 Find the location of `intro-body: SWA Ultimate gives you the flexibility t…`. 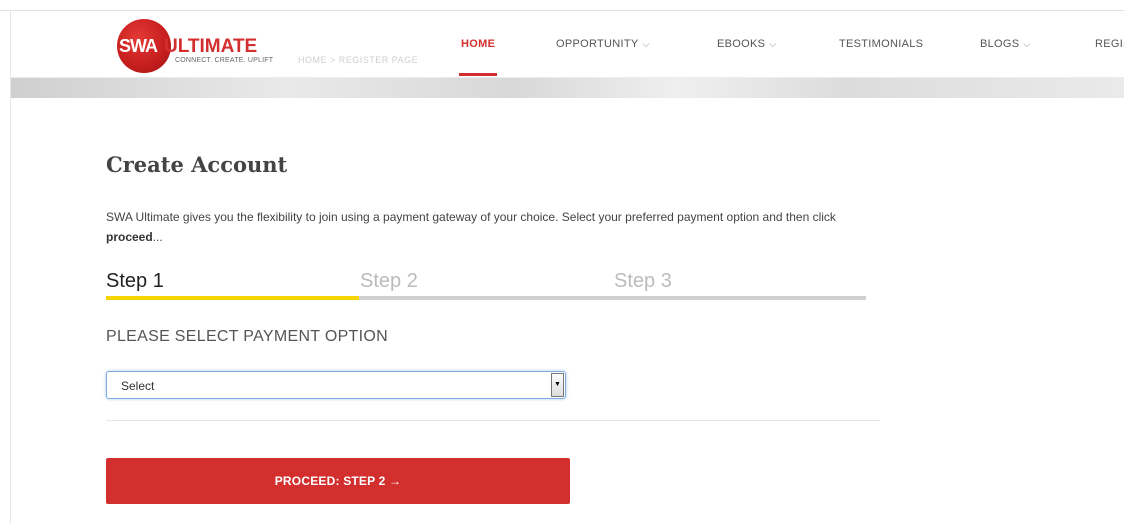

intro-body: SWA Ultimate gives you the flexibility t… is located at coordinates (471, 217).